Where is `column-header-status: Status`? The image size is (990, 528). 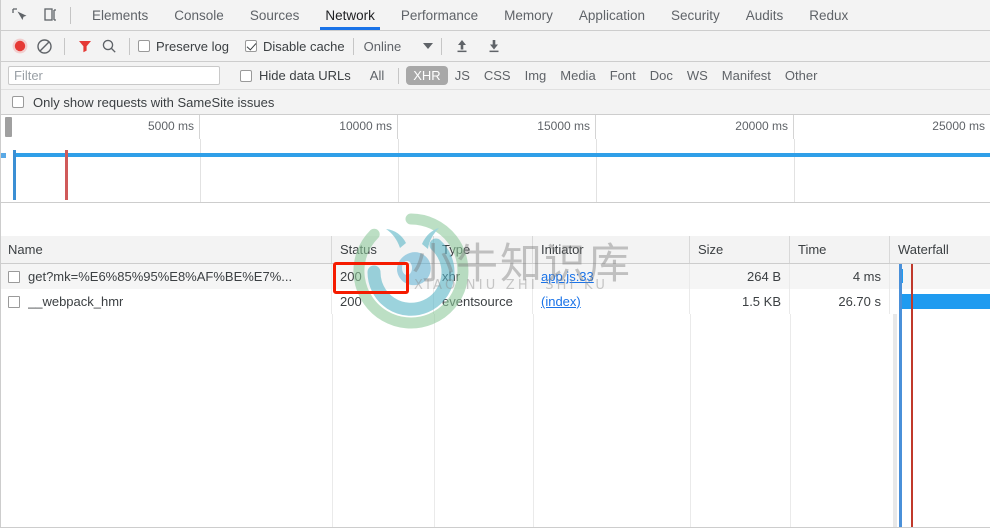 column-header-status: Status is located at coordinates (383, 249).